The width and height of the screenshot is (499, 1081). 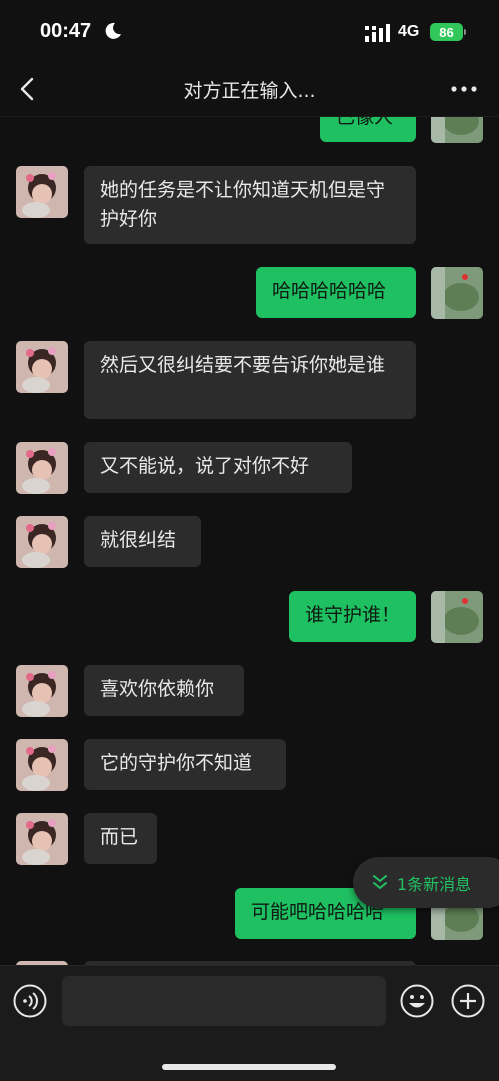 What do you see at coordinates (380, 882) in the screenshot?
I see `double-chevron-down-icon` at bounding box center [380, 882].